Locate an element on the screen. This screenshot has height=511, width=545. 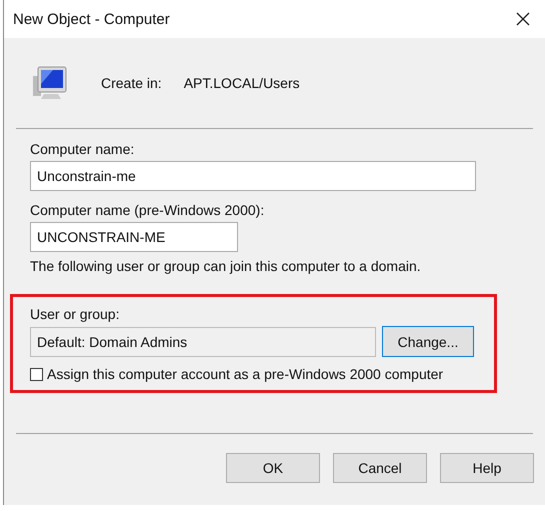
close-icon is located at coordinates (523, 19).